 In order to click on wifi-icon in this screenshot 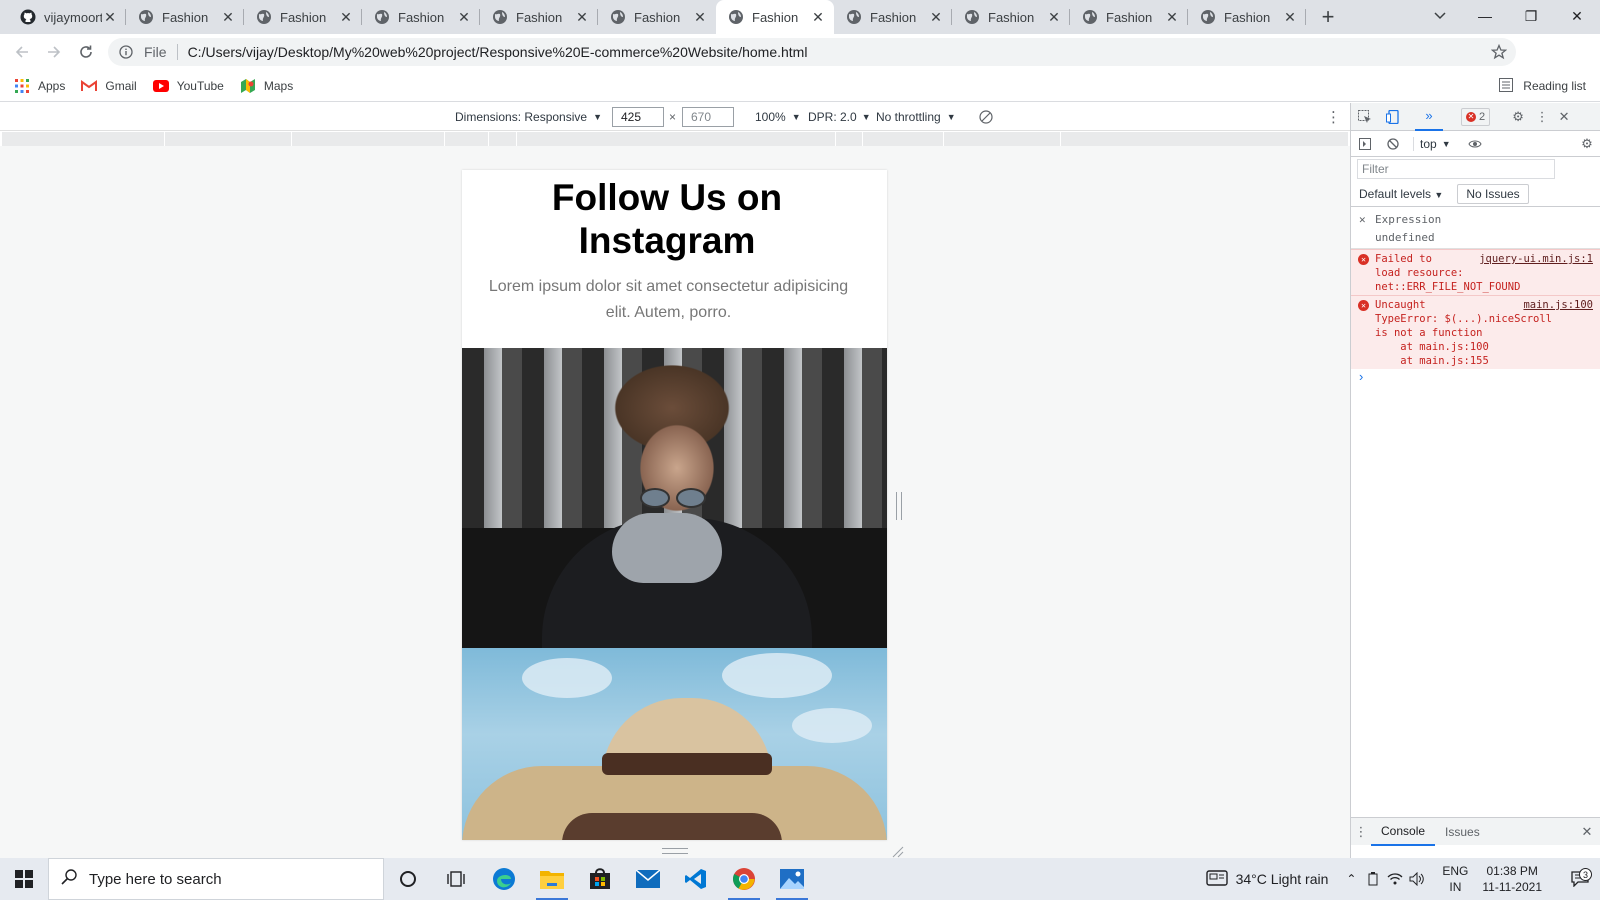, I will do `click(1395, 879)`.